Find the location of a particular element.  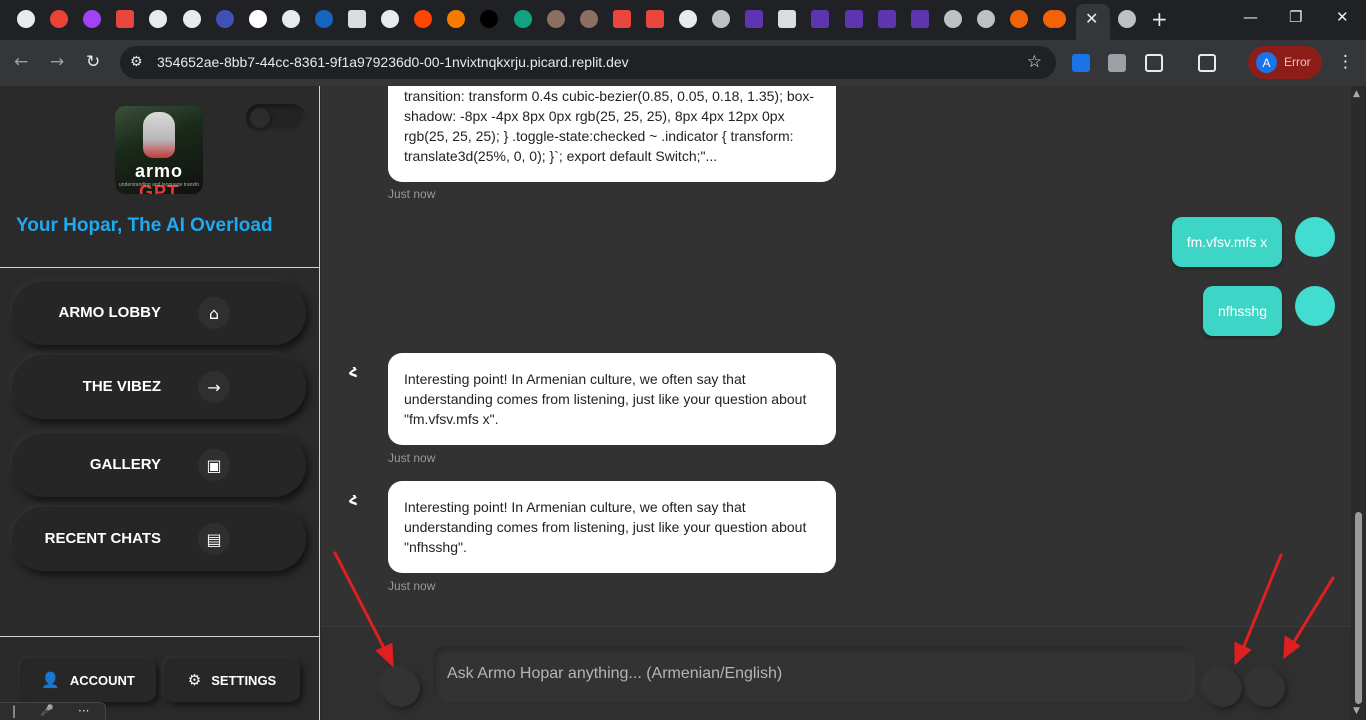

chat-icon: ▤ is located at coordinates (214, 539).